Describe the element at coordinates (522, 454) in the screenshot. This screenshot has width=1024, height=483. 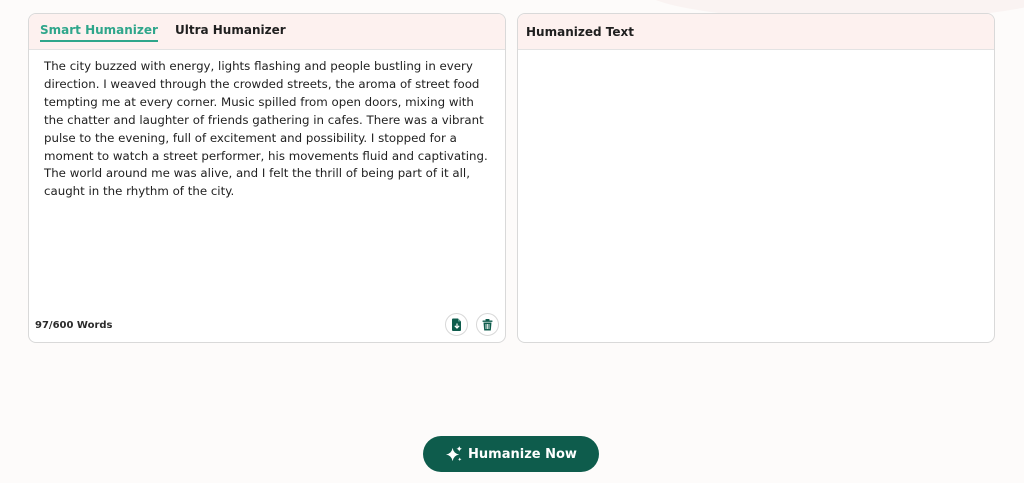
I see `humanize-now-label: Humanize Now` at that location.